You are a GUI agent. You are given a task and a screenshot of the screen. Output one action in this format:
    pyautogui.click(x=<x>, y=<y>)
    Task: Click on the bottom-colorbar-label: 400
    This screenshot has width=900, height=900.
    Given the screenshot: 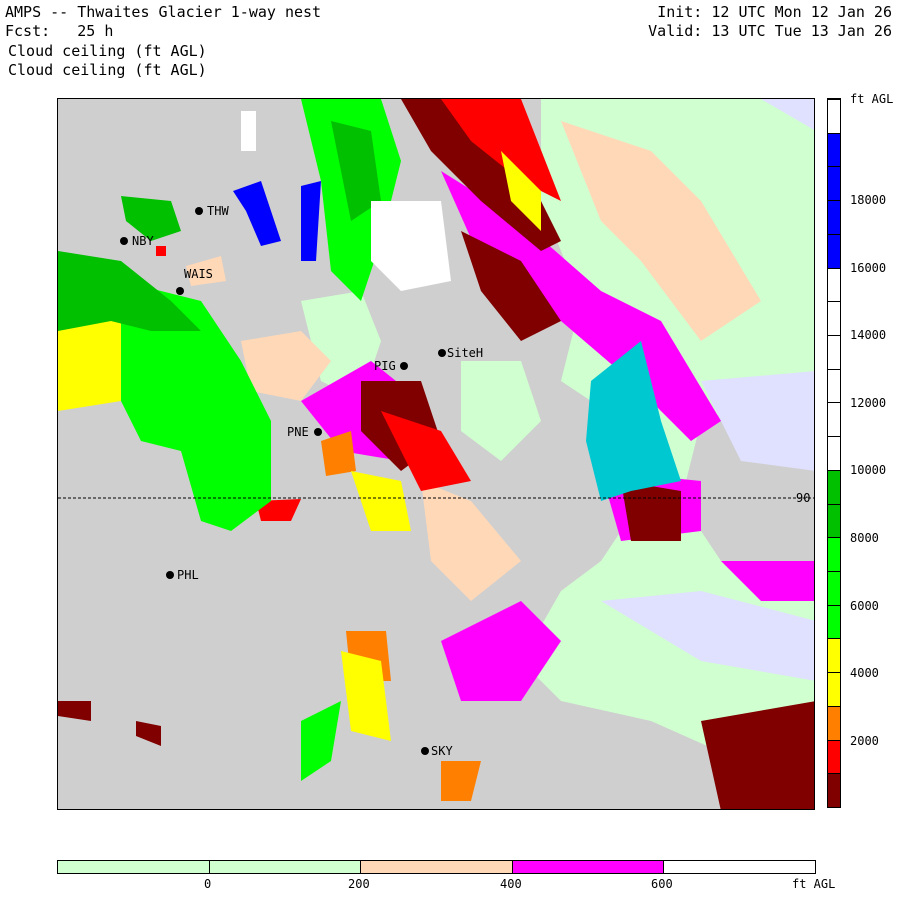 What is the action you would take?
    pyautogui.click(x=511, y=884)
    